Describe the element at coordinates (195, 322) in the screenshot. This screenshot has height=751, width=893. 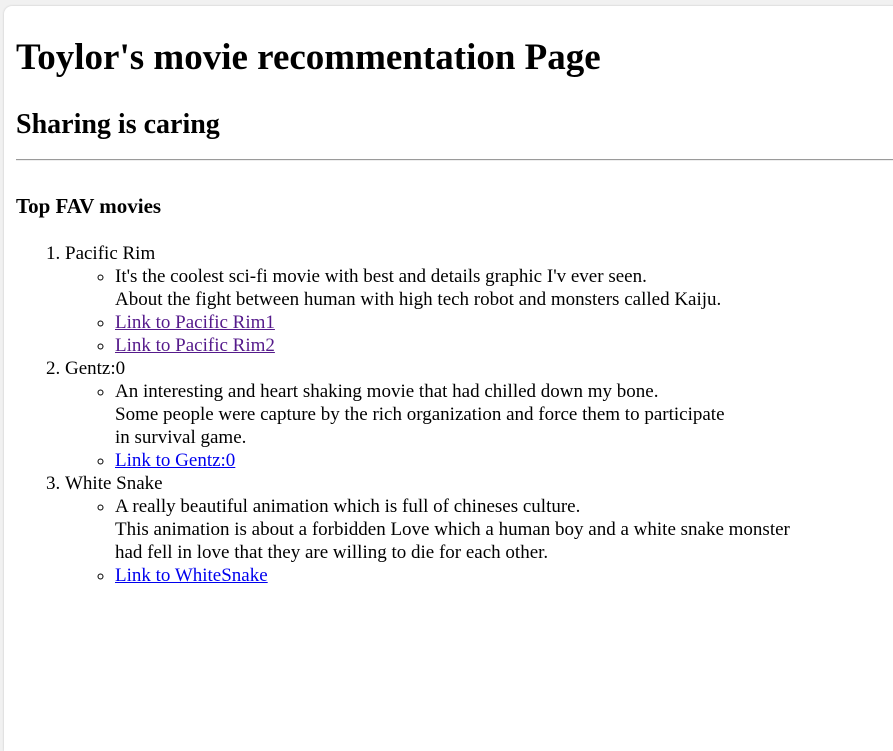
I see `link-pacific-rim-1: Link to Pacific Rim1` at that location.